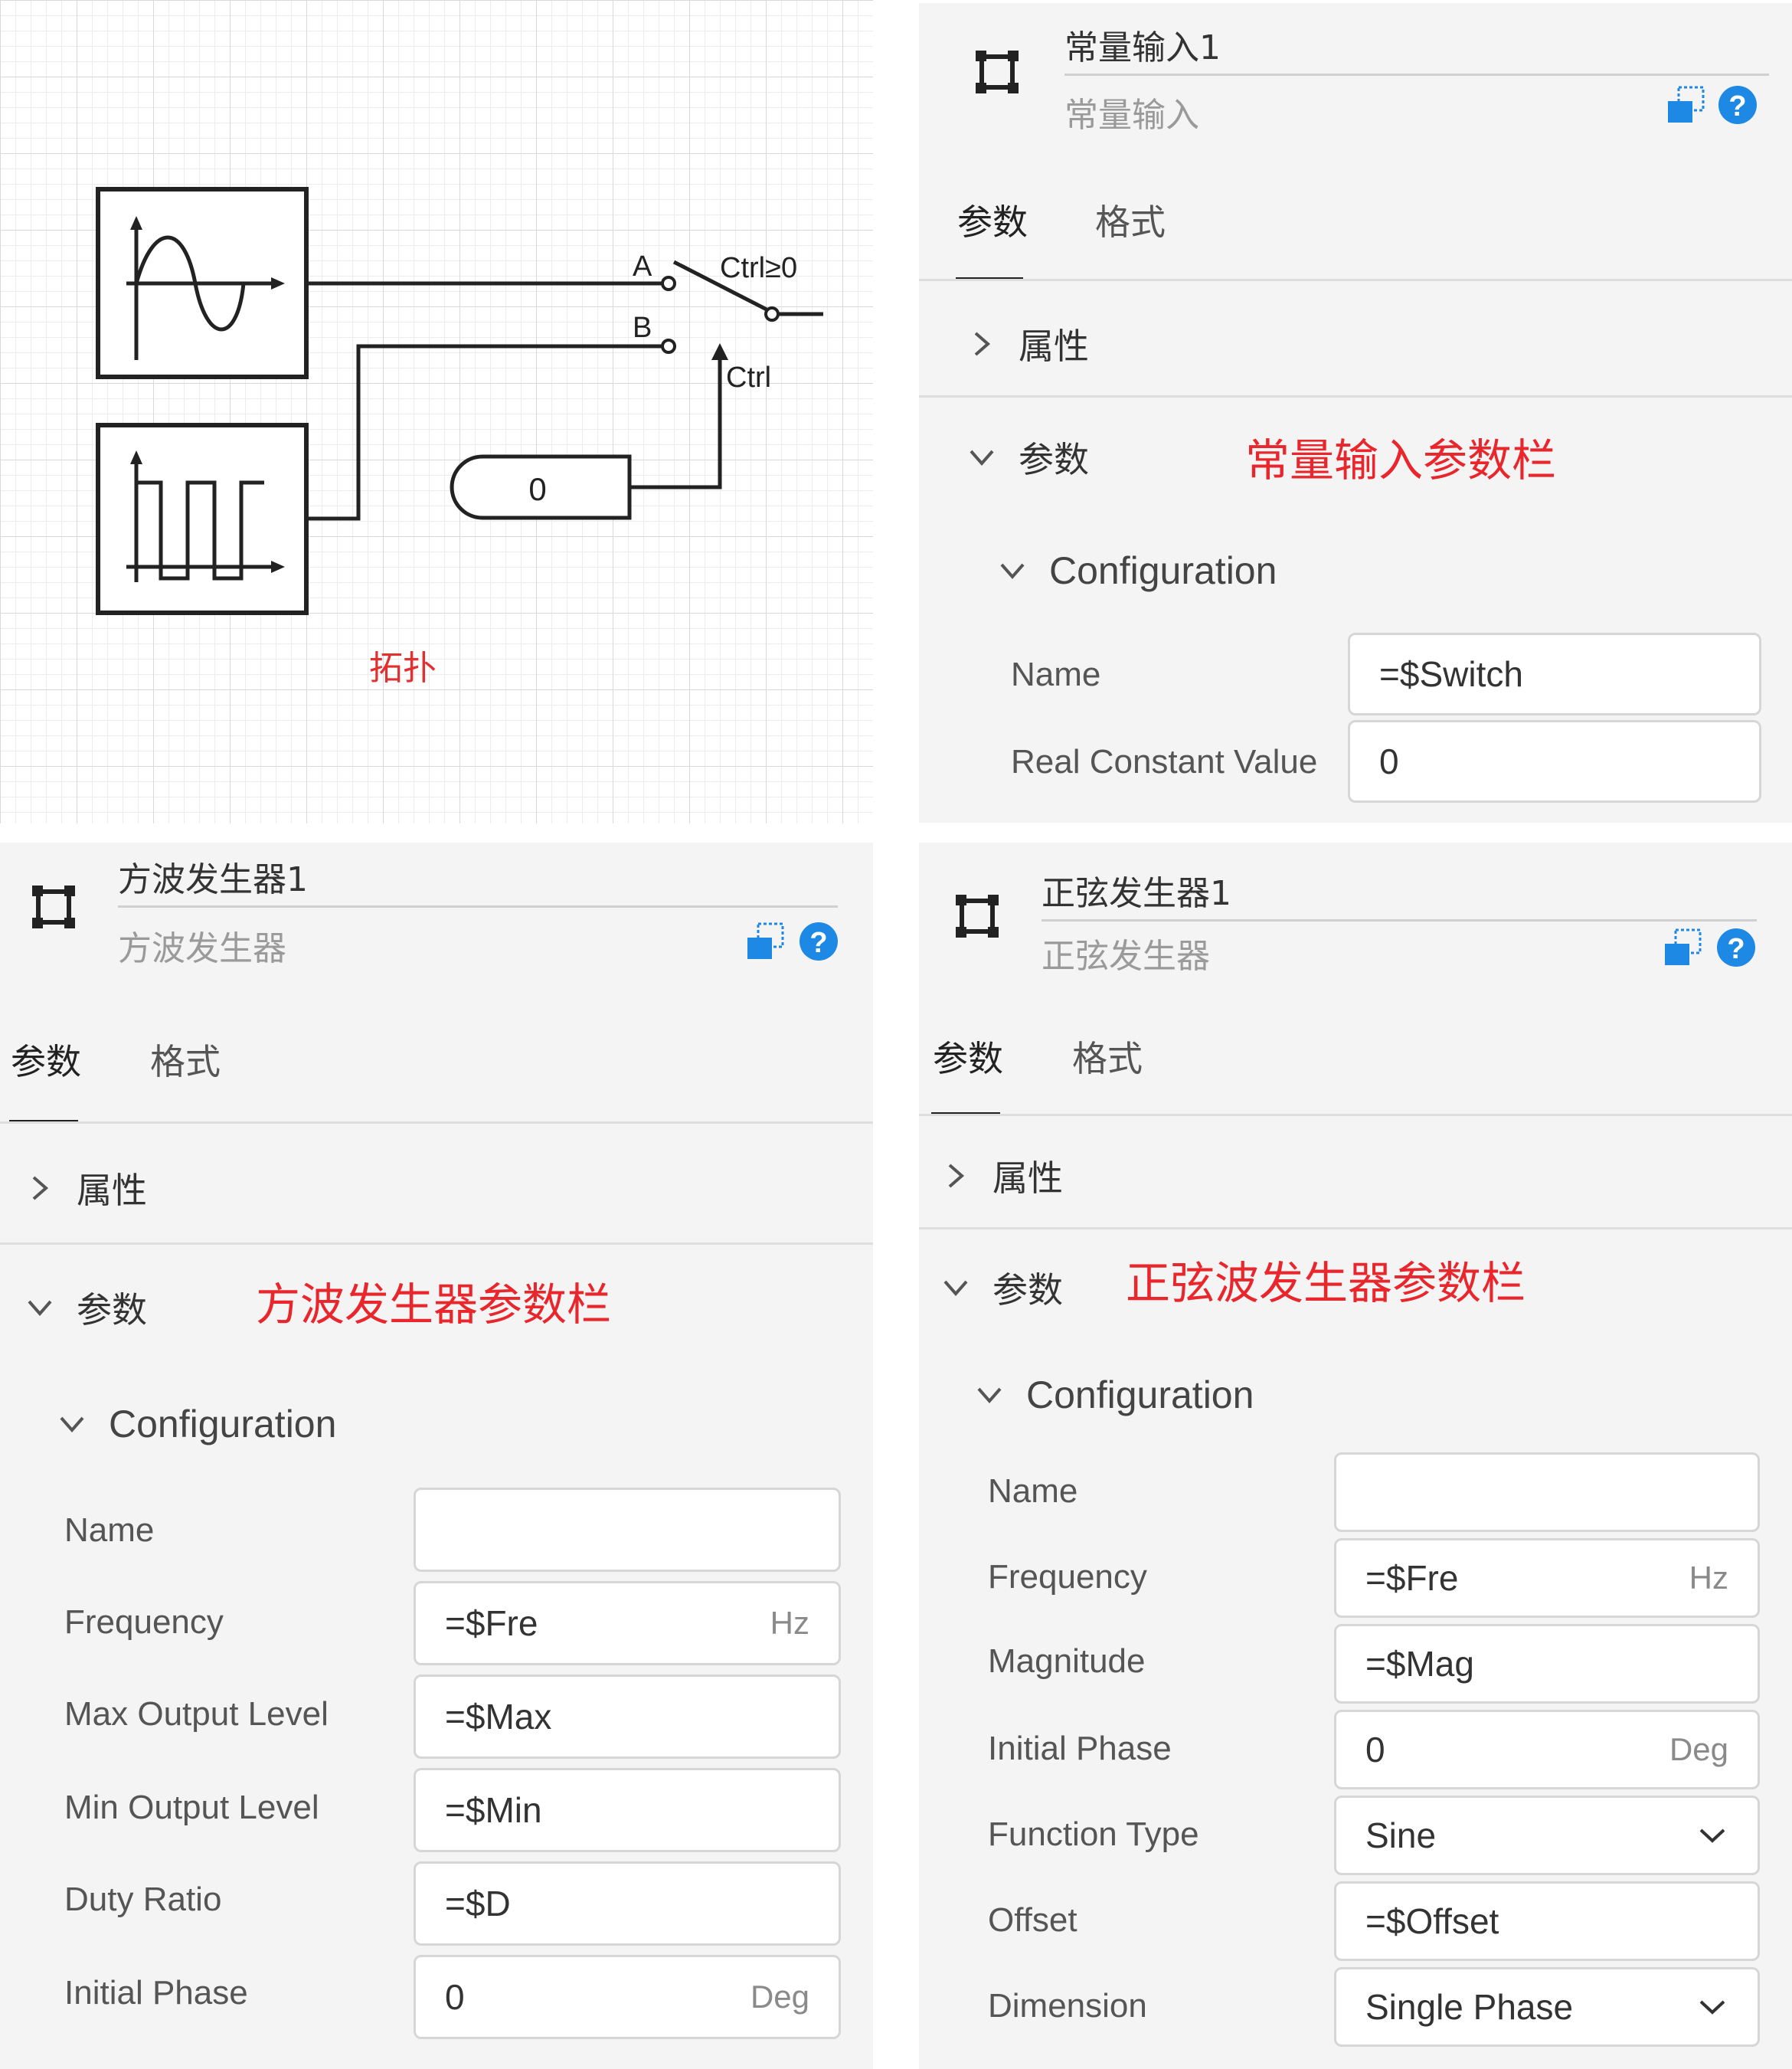 This screenshot has height=2069, width=1792. What do you see at coordinates (1419, 1664) in the screenshot?
I see `field-value: =$Mag` at bounding box center [1419, 1664].